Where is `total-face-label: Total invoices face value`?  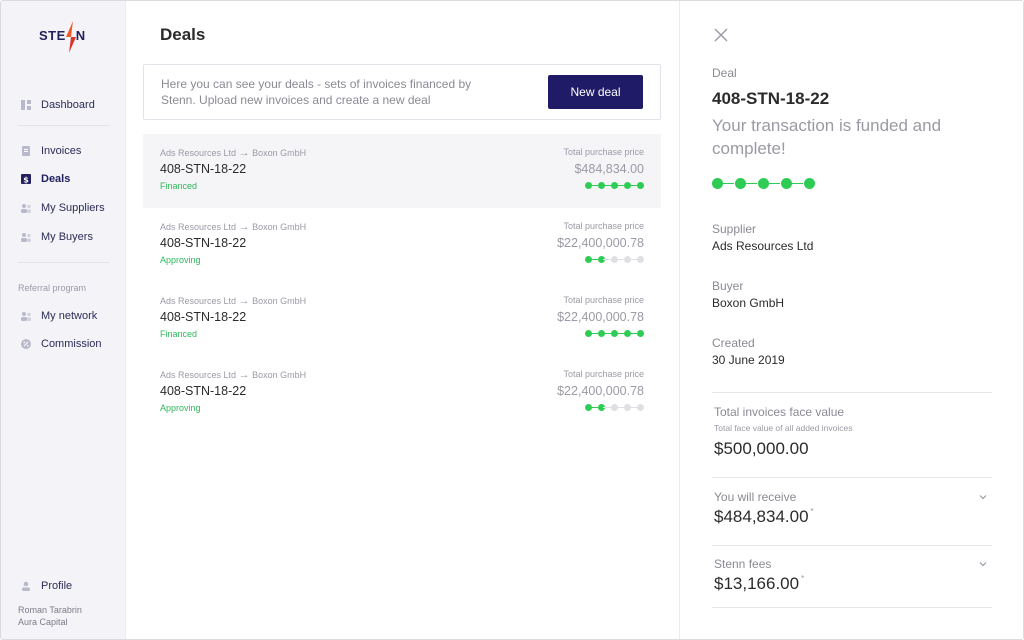 total-face-label: Total invoices face value is located at coordinates (779, 412).